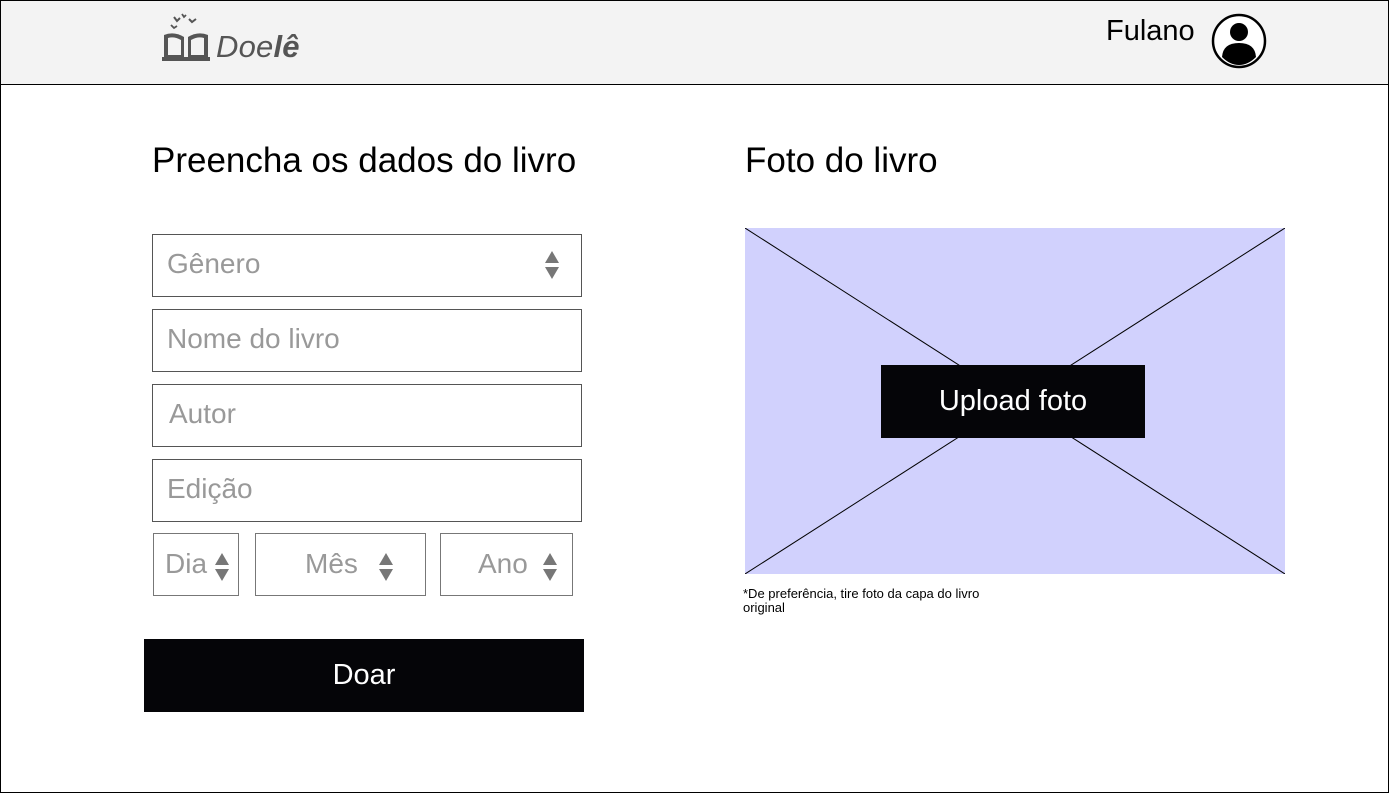 The width and height of the screenshot is (1389, 793). I want to click on user-name: Fulano, so click(1150, 31).